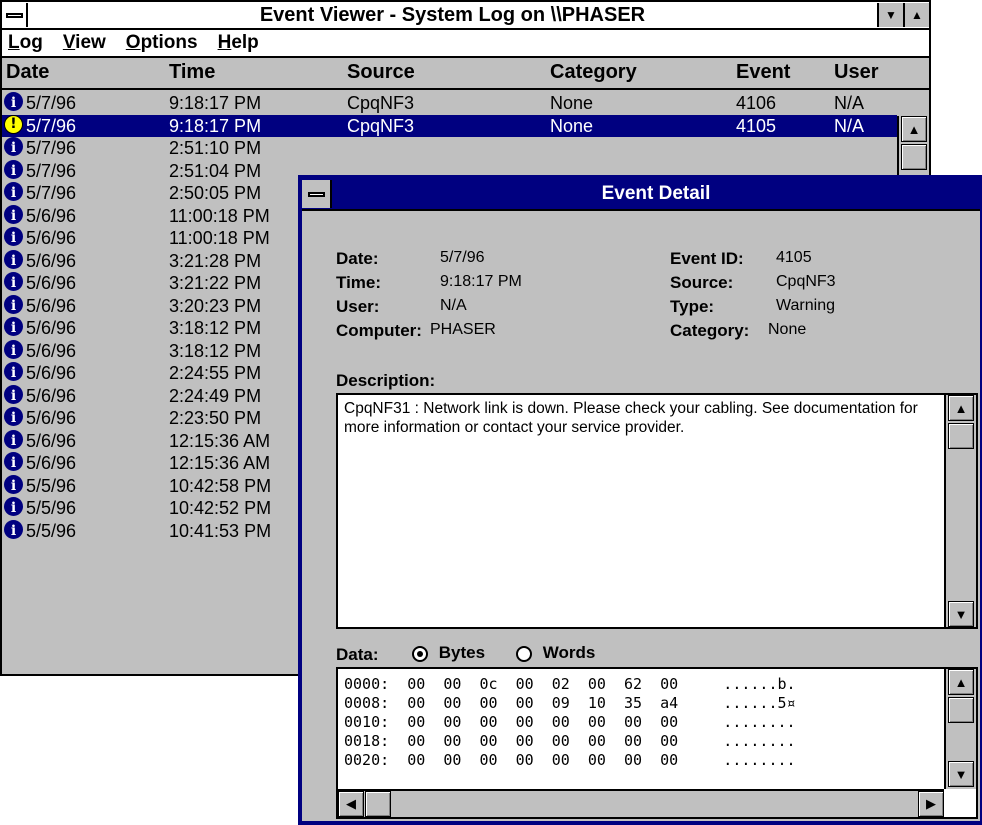 The width and height of the screenshot is (982, 825). Describe the element at coordinates (449, 103) in the screenshot. I see `event-row: i 5/7/96 9:18:17 PM CpqNF3 None 4106 N/A` at that location.